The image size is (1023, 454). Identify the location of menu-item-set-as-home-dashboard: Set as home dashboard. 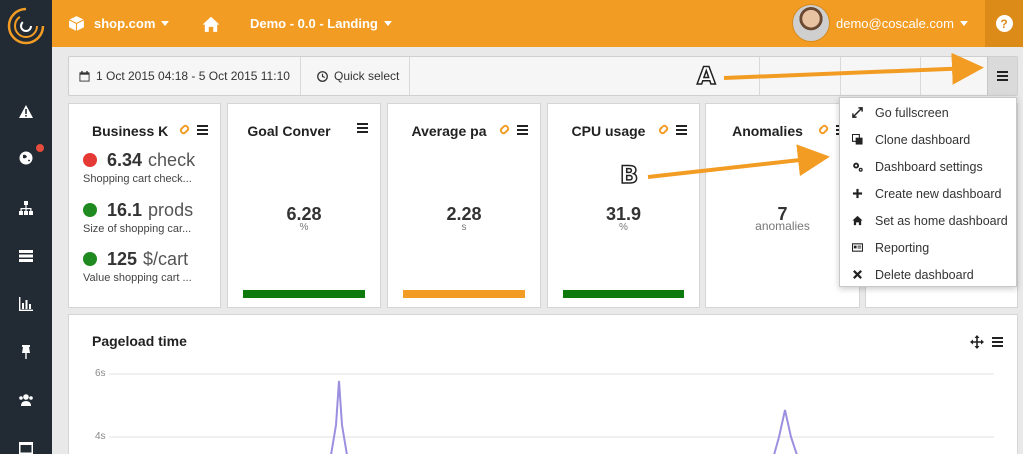
(928, 220).